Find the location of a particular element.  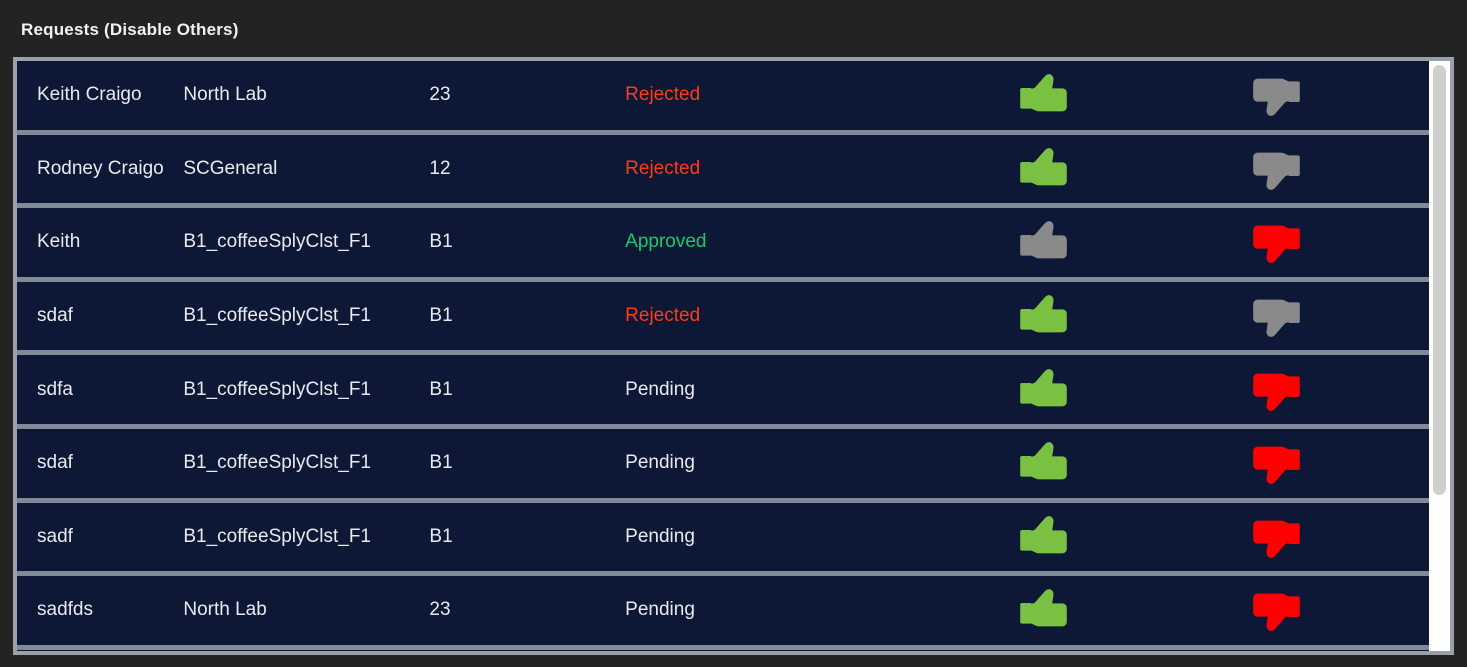

vertical-scrollbar is located at coordinates (1439, 356).